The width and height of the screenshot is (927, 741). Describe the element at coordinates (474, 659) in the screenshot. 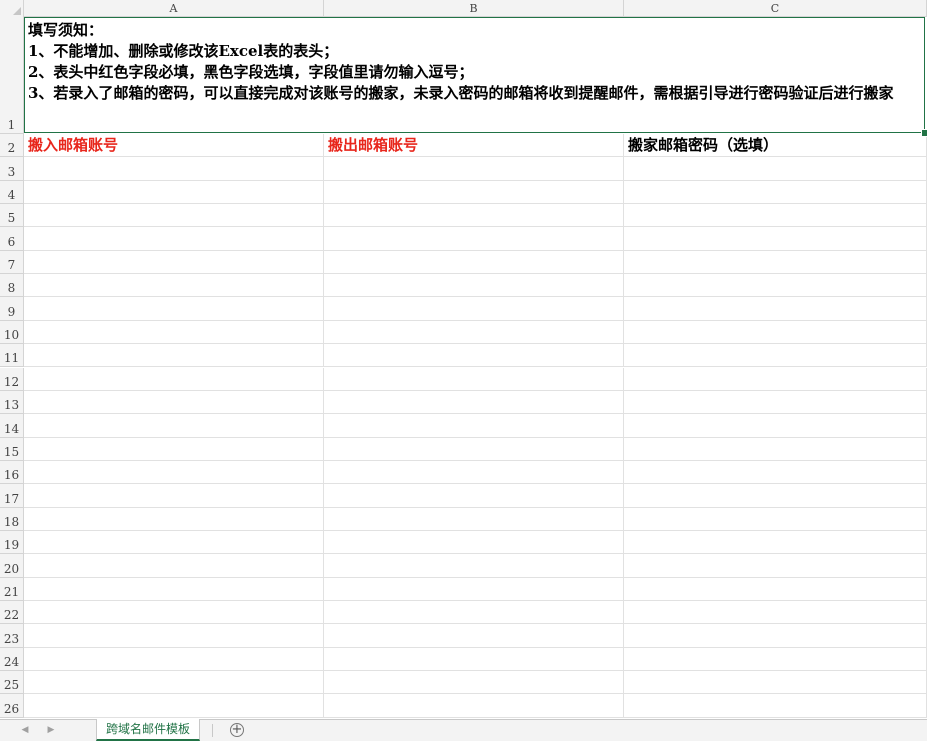

I see `cell-b24` at that location.